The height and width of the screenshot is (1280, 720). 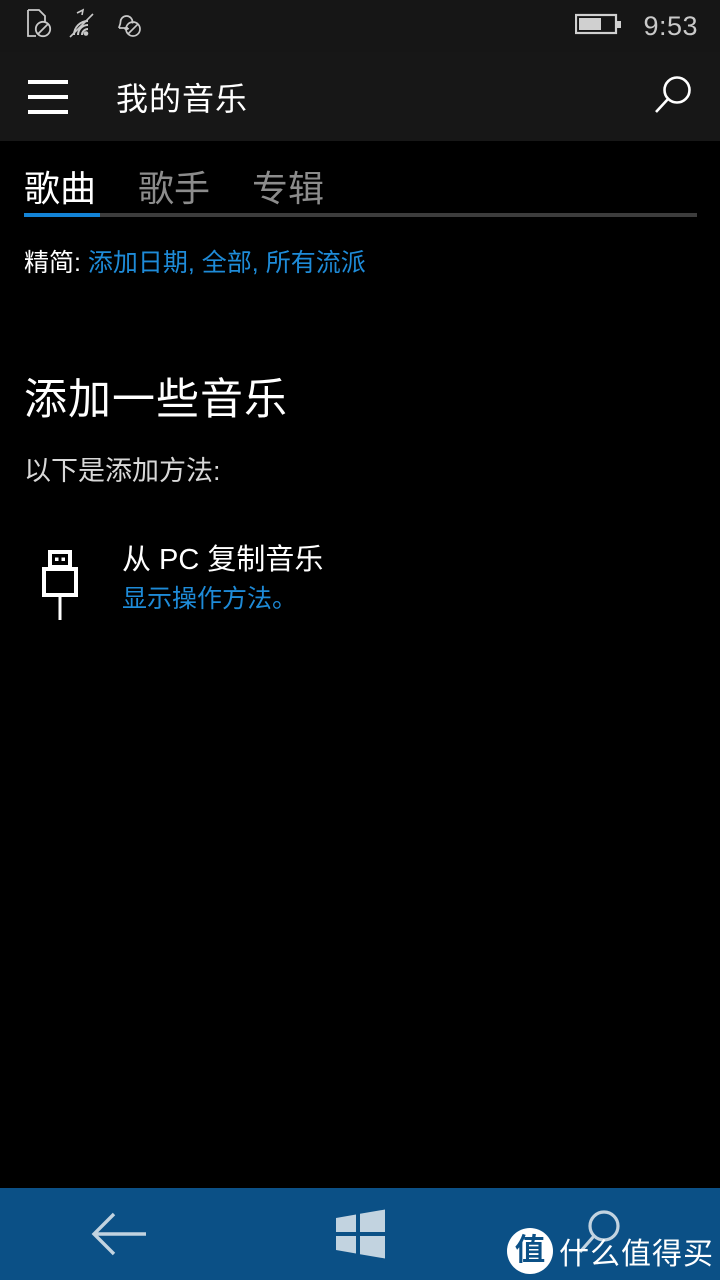 What do you see at coordinates (52, 263) in the screenshot?
I see `filter-label: 精简:` at bounding box center [52, 263].